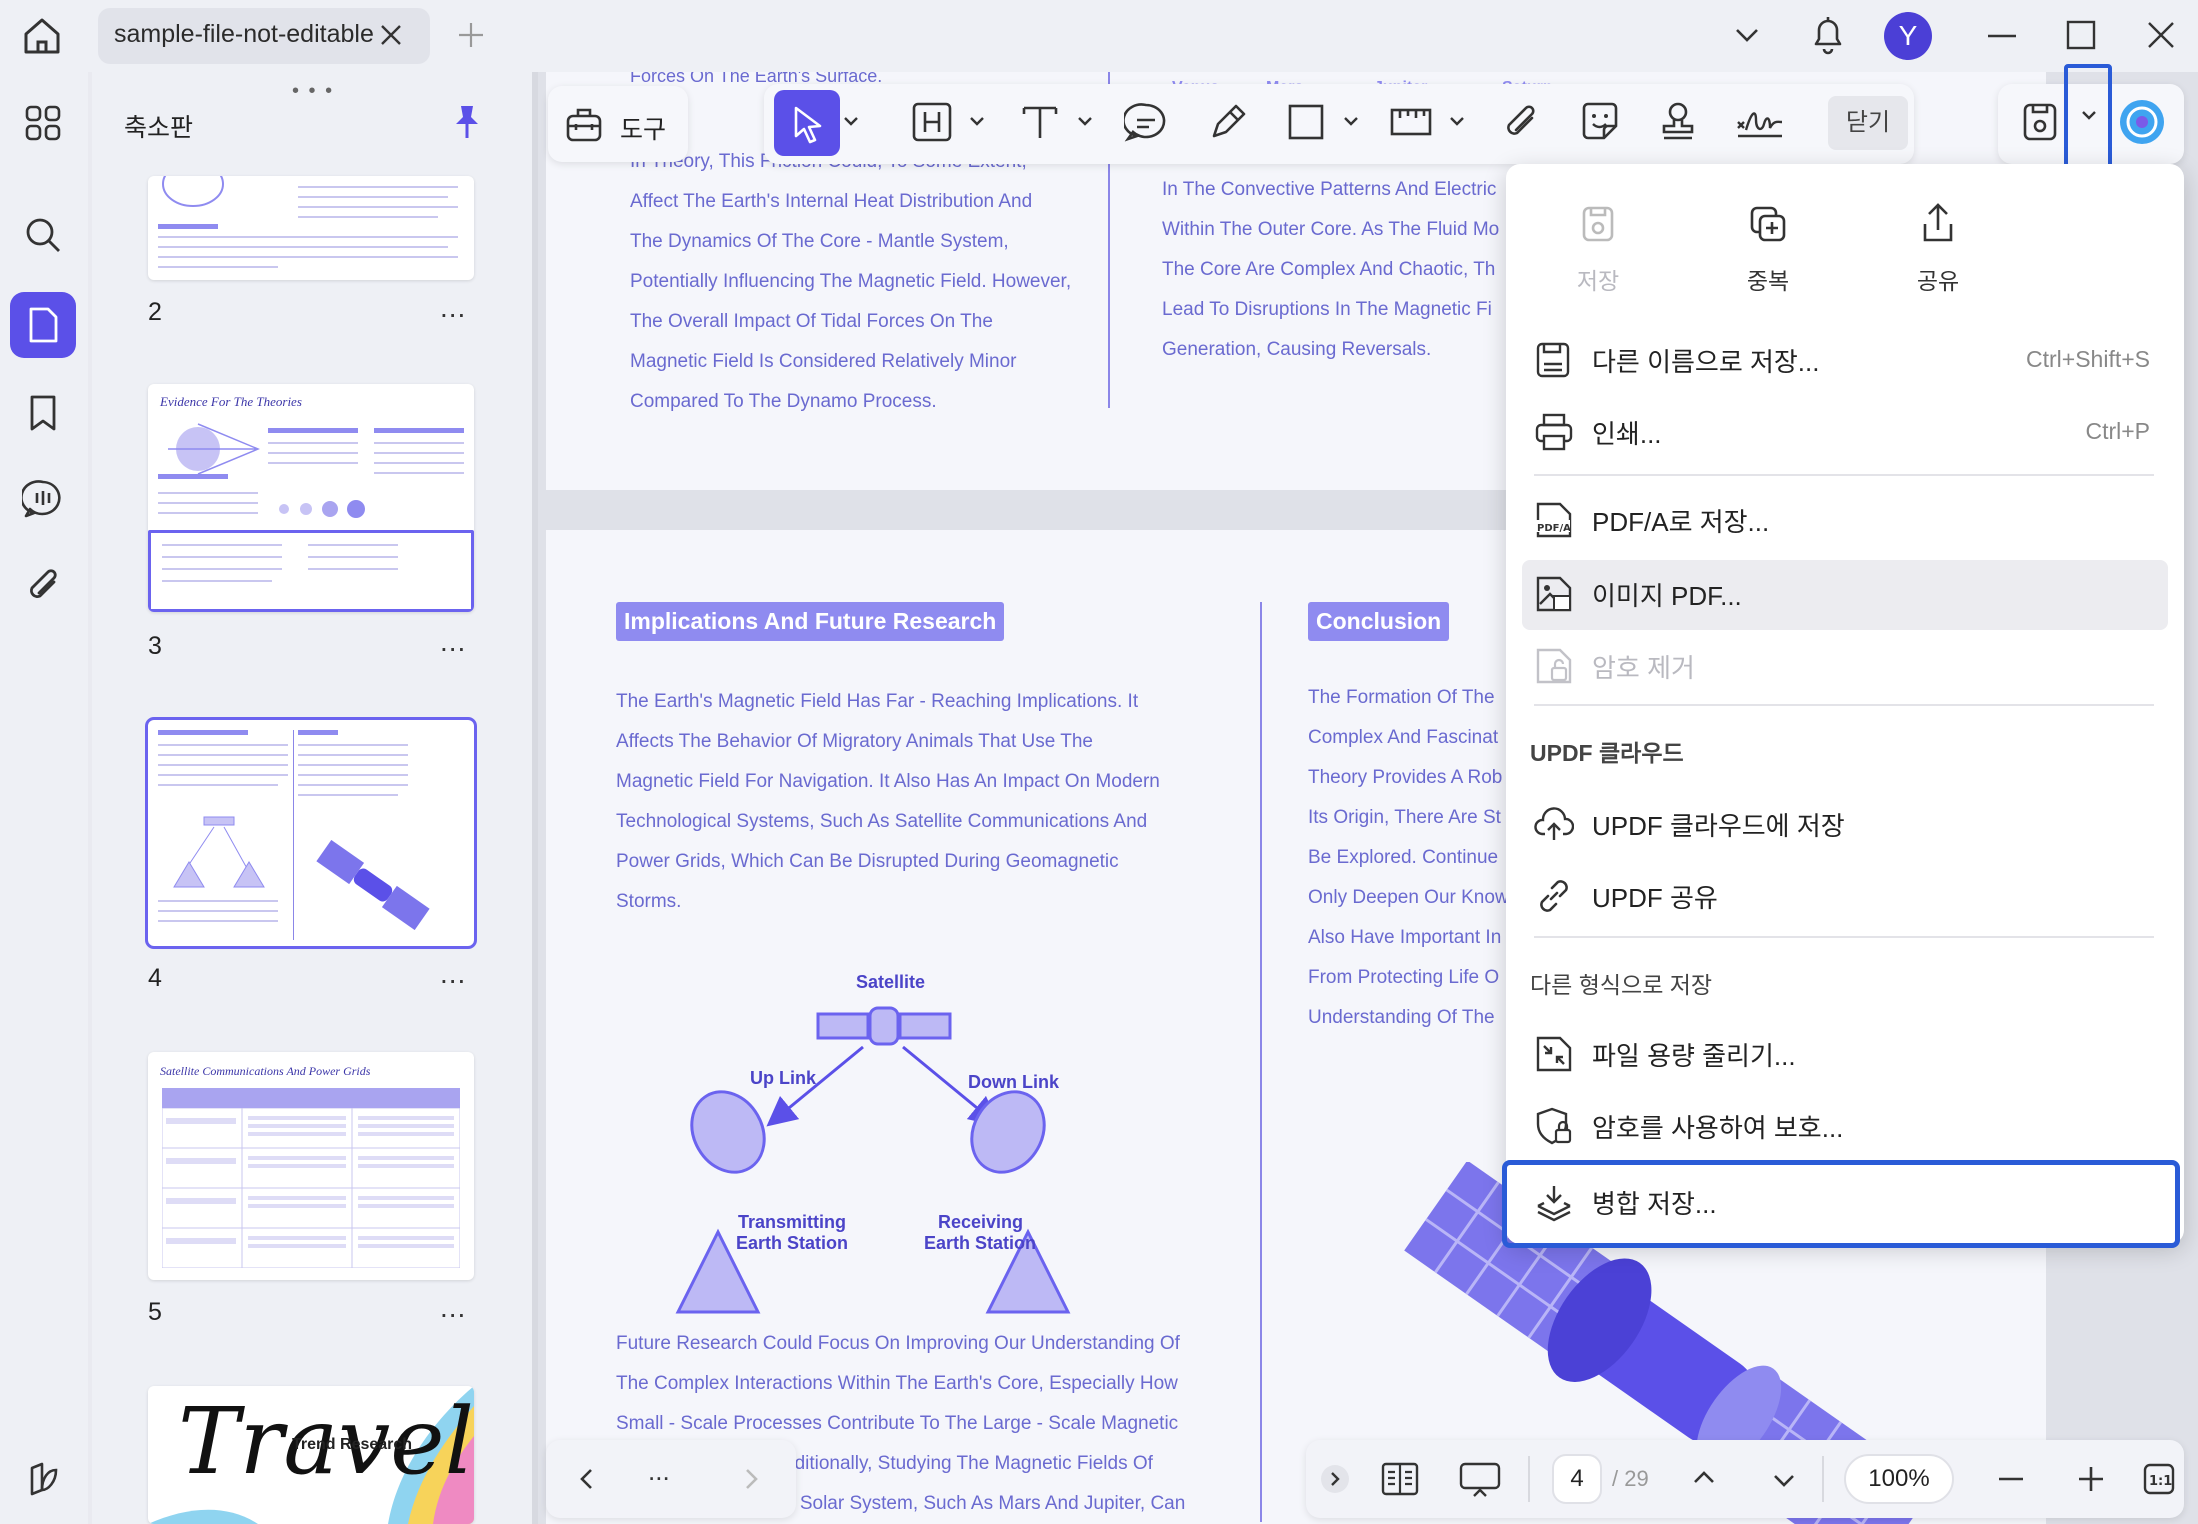 This screenshot has height=1524, width=2198. What do you see at coordinates (1845, 666) in the screenshot?
I see `menu-remove-password: 암호 제거` at bounding box center [1845, 666].